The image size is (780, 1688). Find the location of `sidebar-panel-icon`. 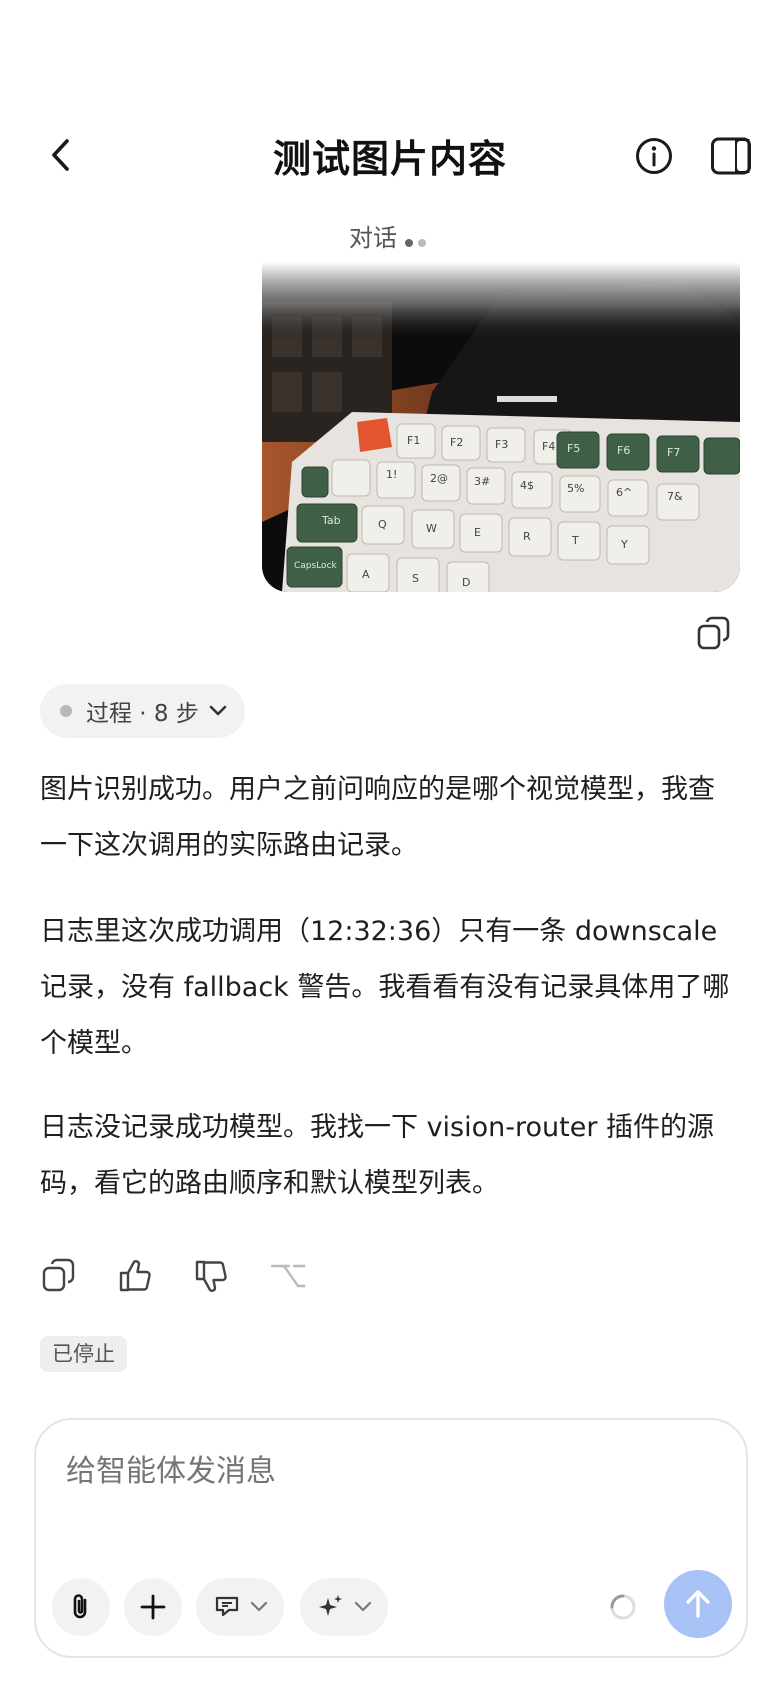

sidebar-panel-icon is located at coordinates (731, 156).